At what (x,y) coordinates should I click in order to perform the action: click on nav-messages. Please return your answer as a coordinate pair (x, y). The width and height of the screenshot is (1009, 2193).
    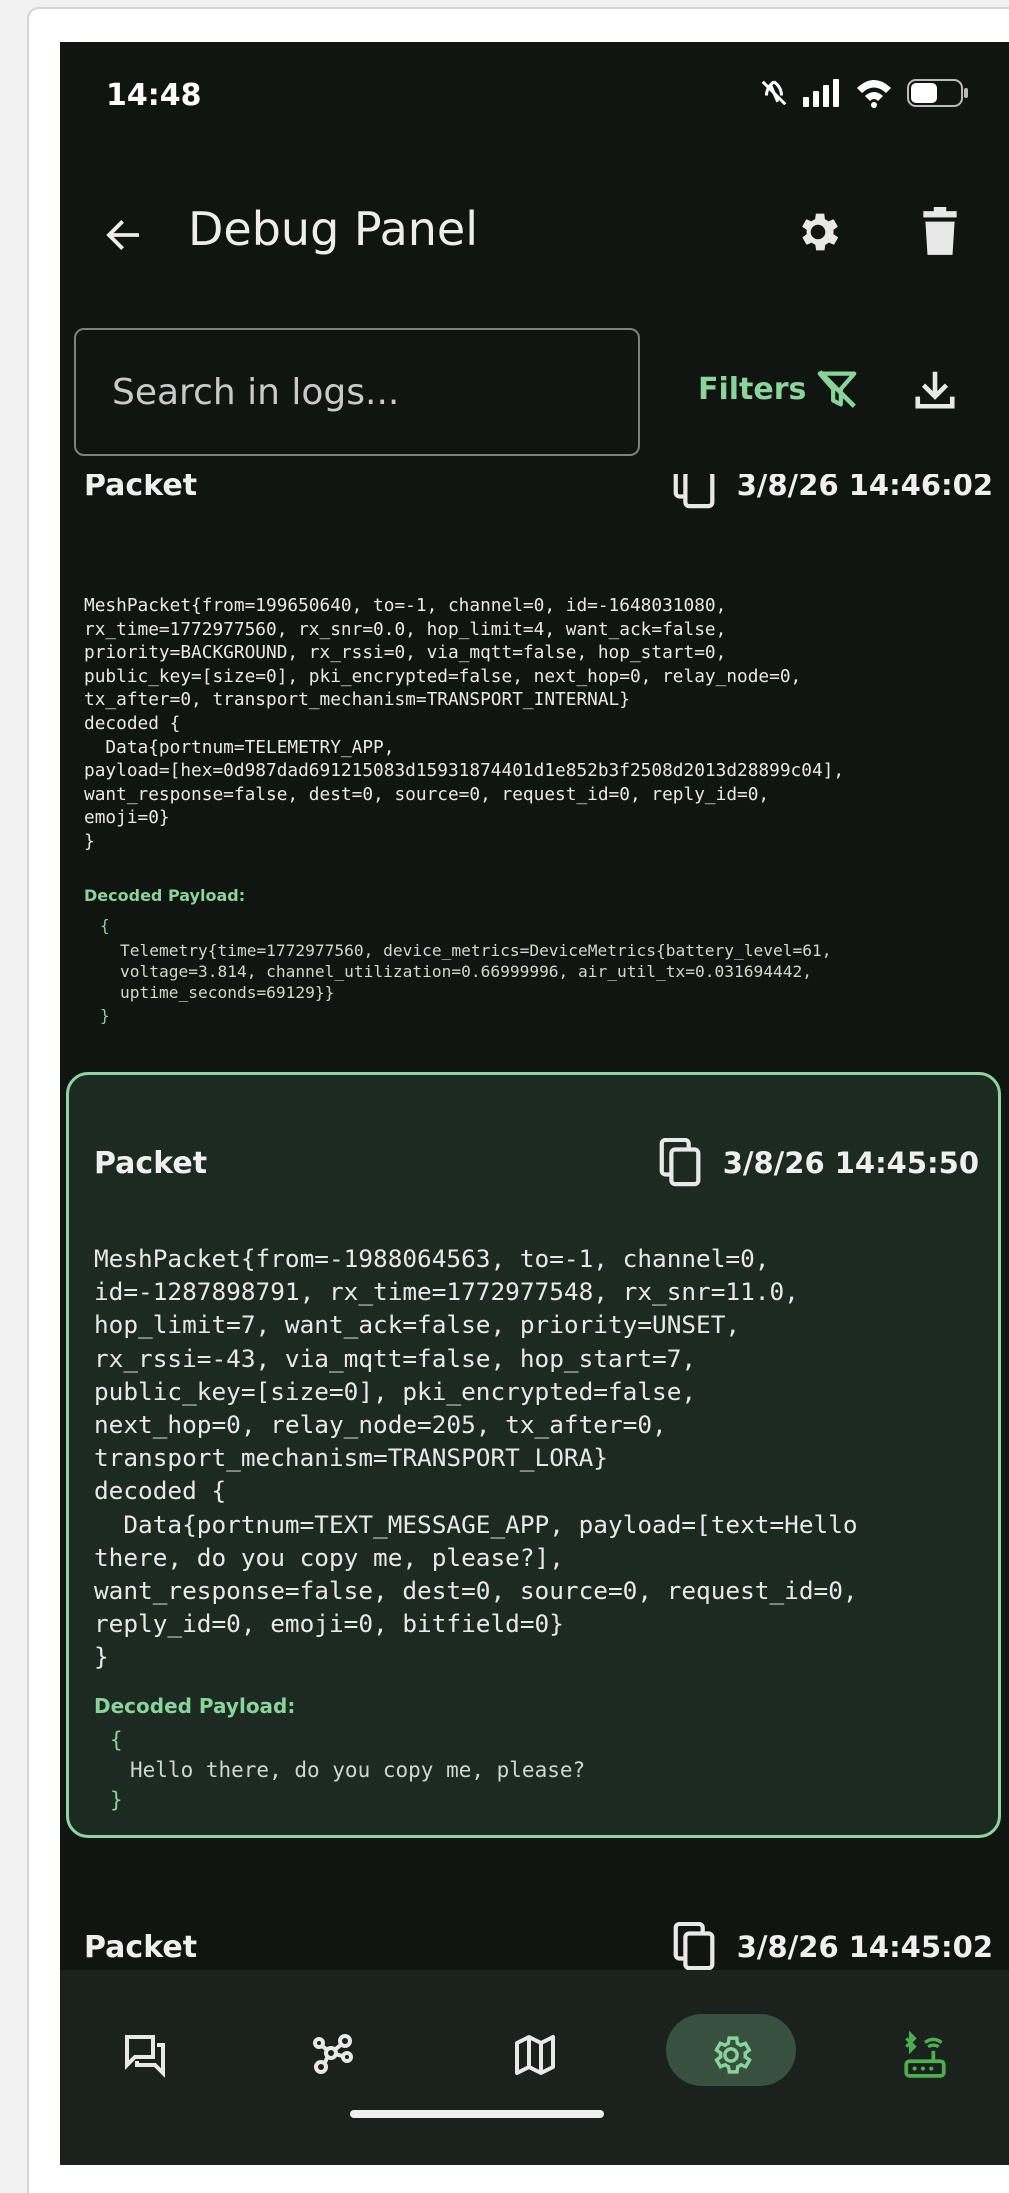
    Looking at the image, I should click on (145, 2055).